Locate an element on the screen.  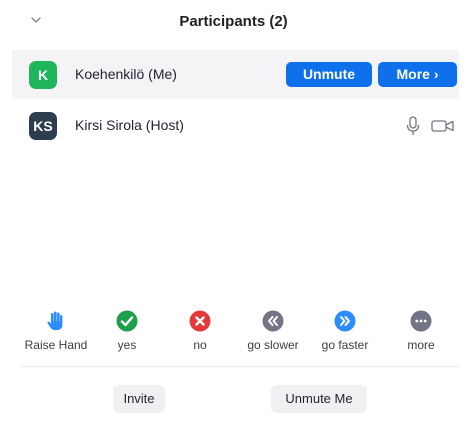
more-button: More › is located at coordinates (417, 74).